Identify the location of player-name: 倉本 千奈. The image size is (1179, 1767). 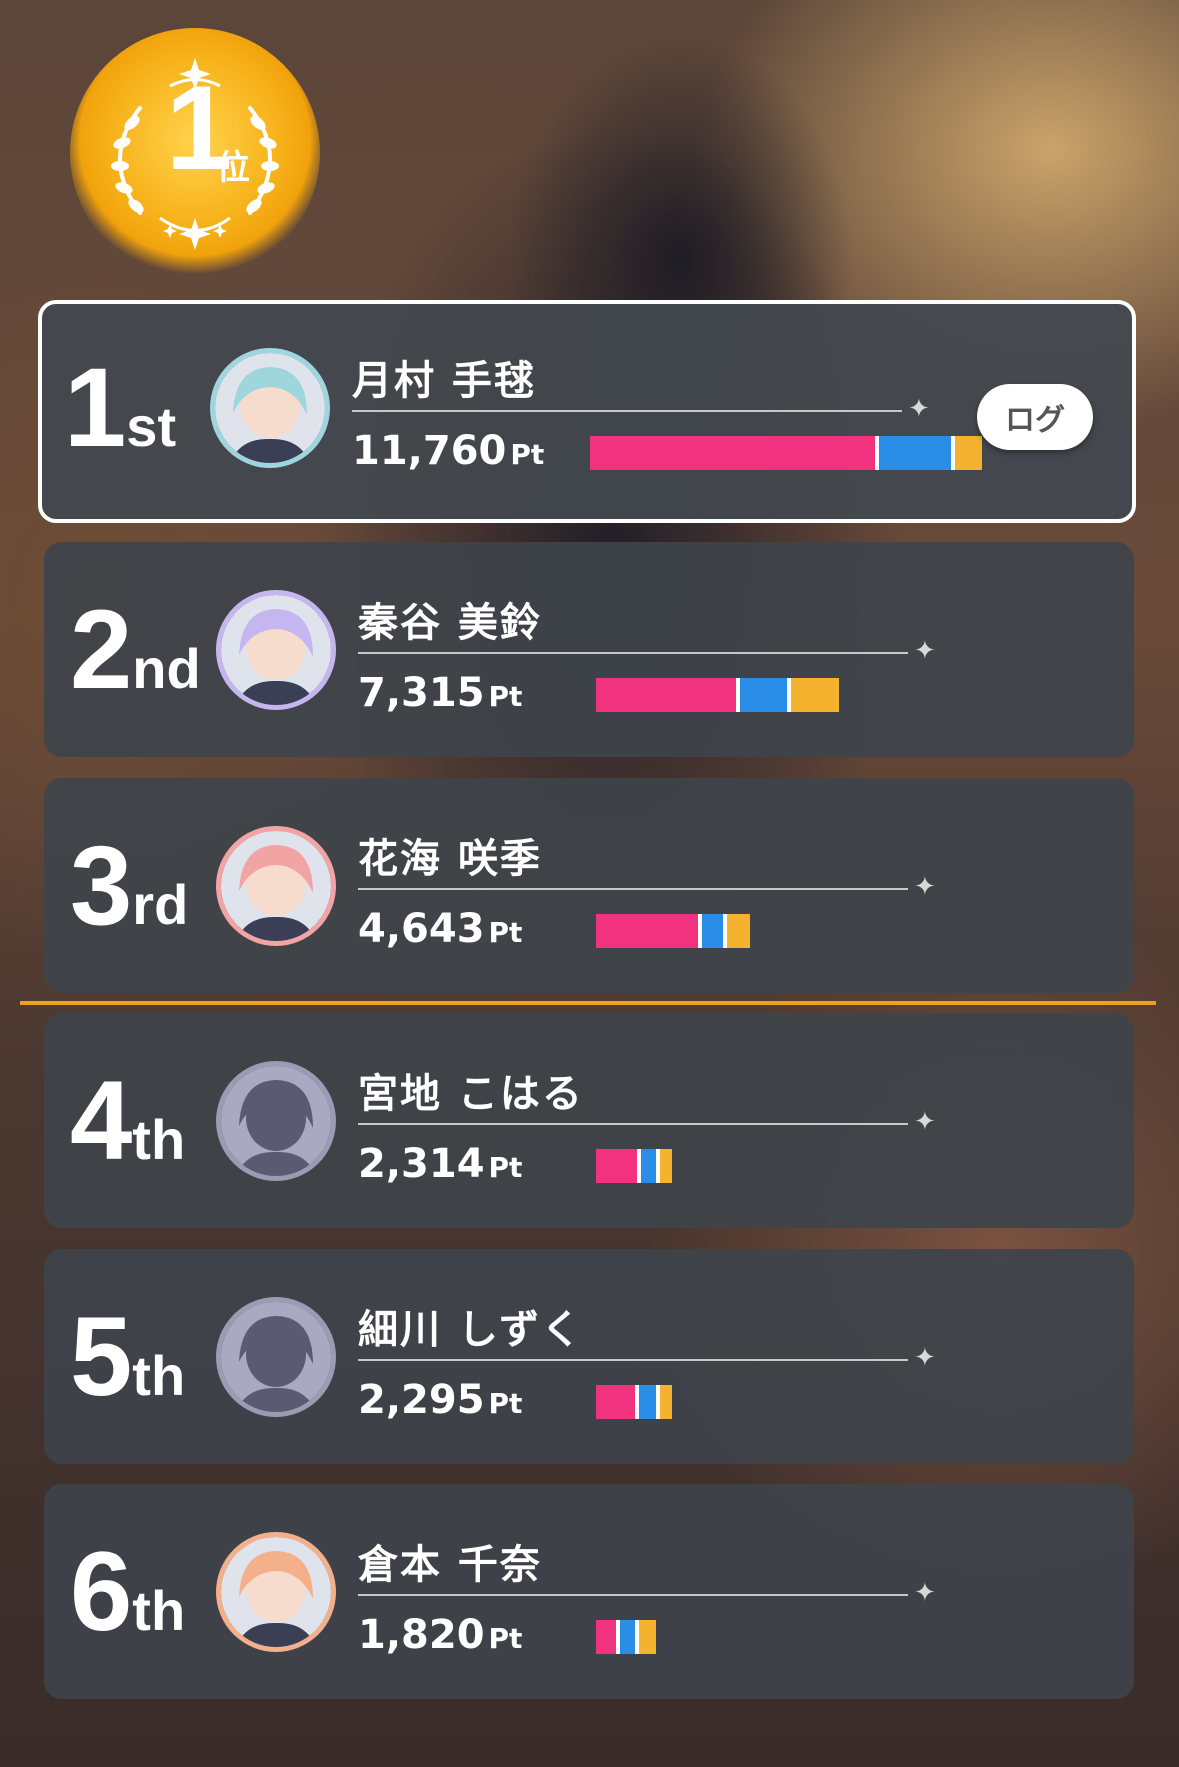
(450, 1565).